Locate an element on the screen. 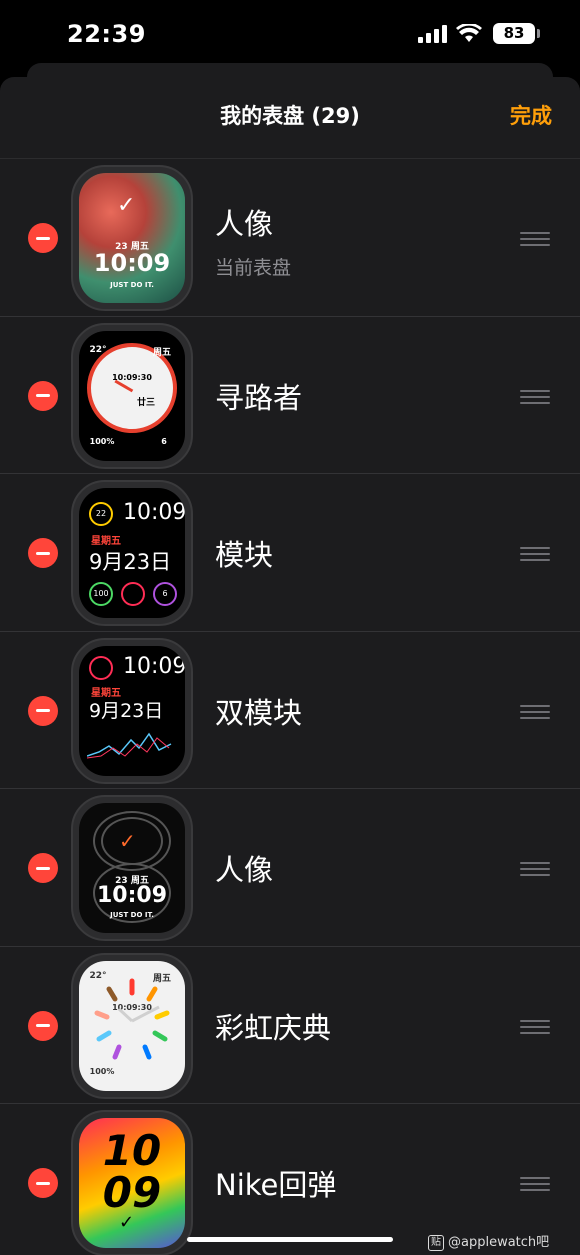  home-indicator is located at coordinates (290, 1239).